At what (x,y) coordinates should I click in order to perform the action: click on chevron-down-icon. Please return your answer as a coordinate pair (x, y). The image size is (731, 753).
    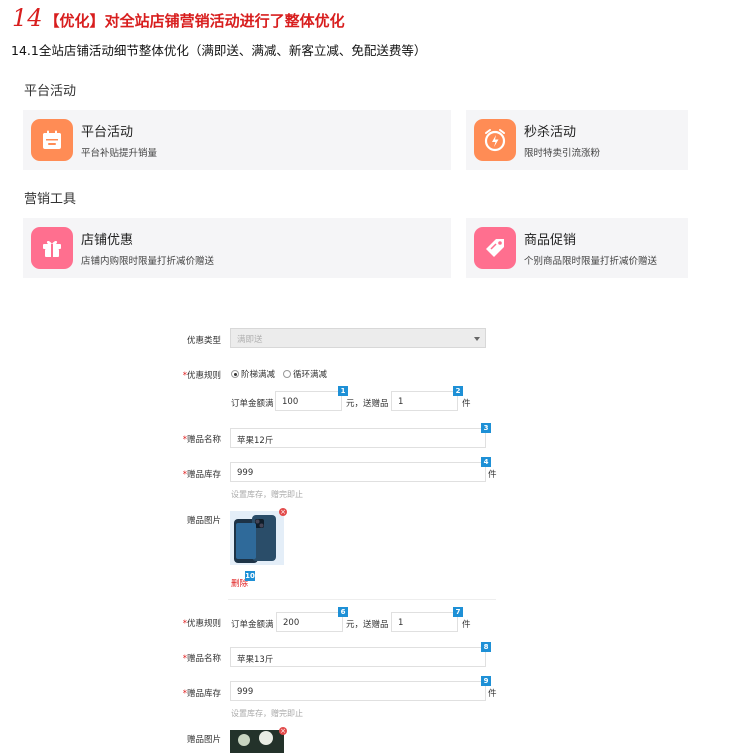
    Looking at the image, I should click on (477, 339).